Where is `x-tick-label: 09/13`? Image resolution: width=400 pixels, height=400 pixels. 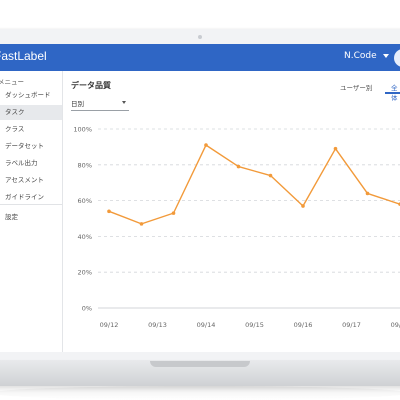 x-tick-label: 09/13 is located at coordinates (157, 325).